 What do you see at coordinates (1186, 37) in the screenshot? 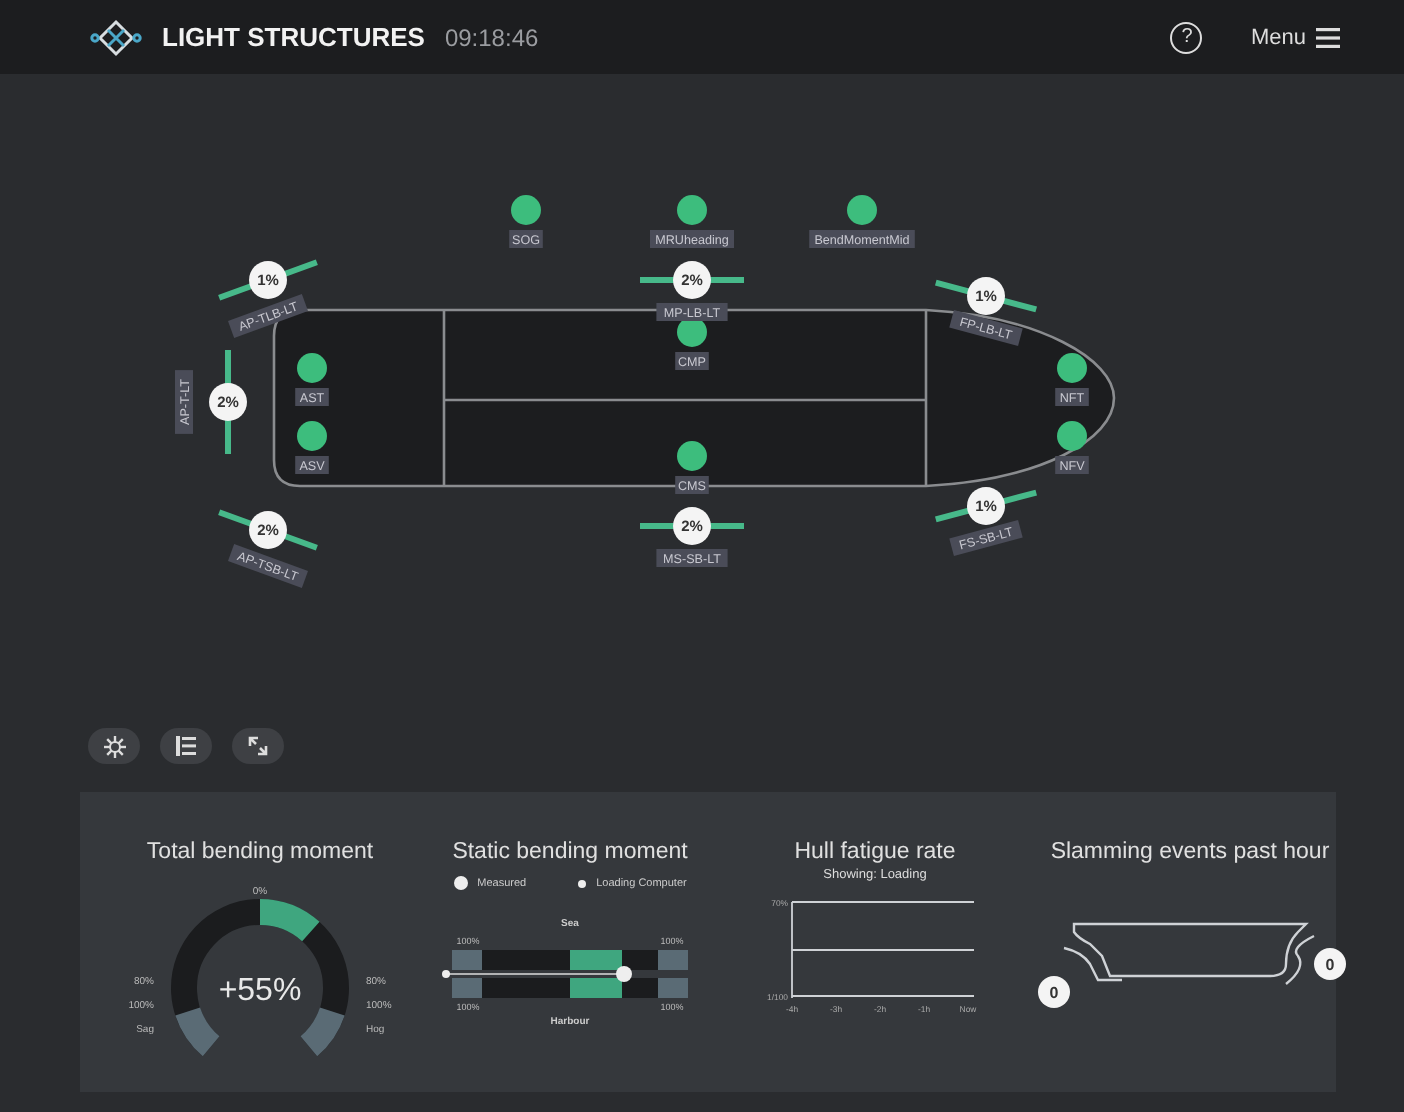
I see `help-icon: ?` at bounding box center [1186, 37].